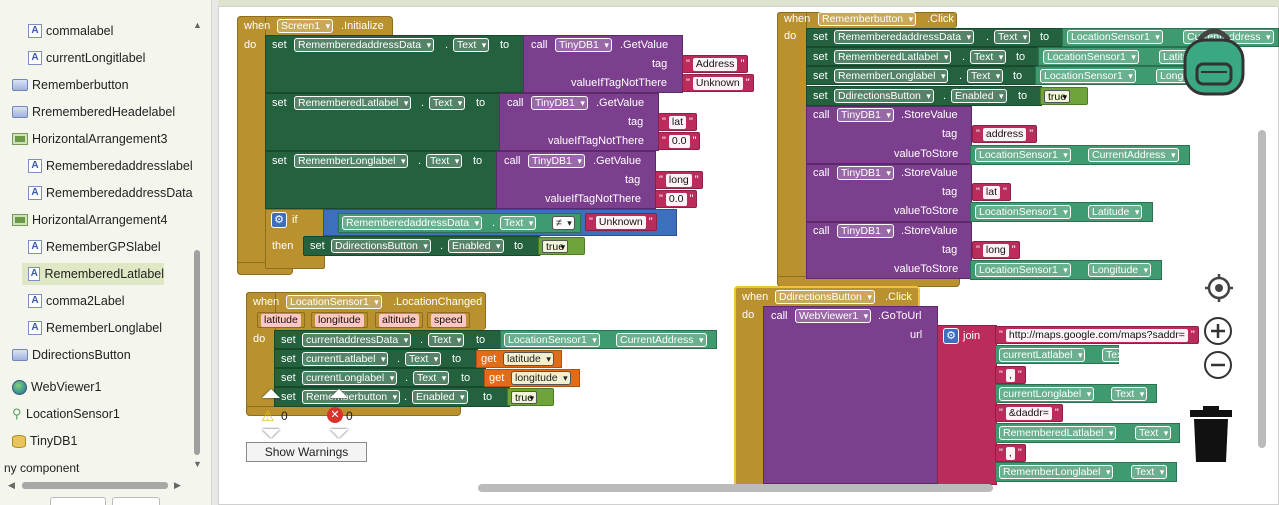 This screenshot has height=505, width=1279. Describe the element at coordinates (41, 468) in the screenshot. I see `any-component-label: ny component` at that location.